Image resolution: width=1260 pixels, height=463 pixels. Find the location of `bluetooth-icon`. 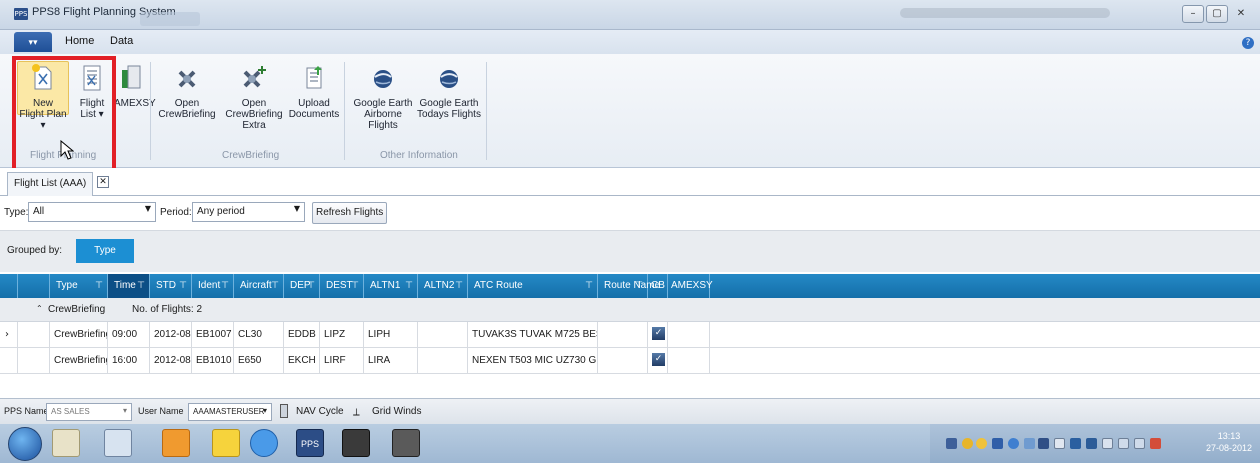

bluetooth-icon is located at coordinates (1075, 443).